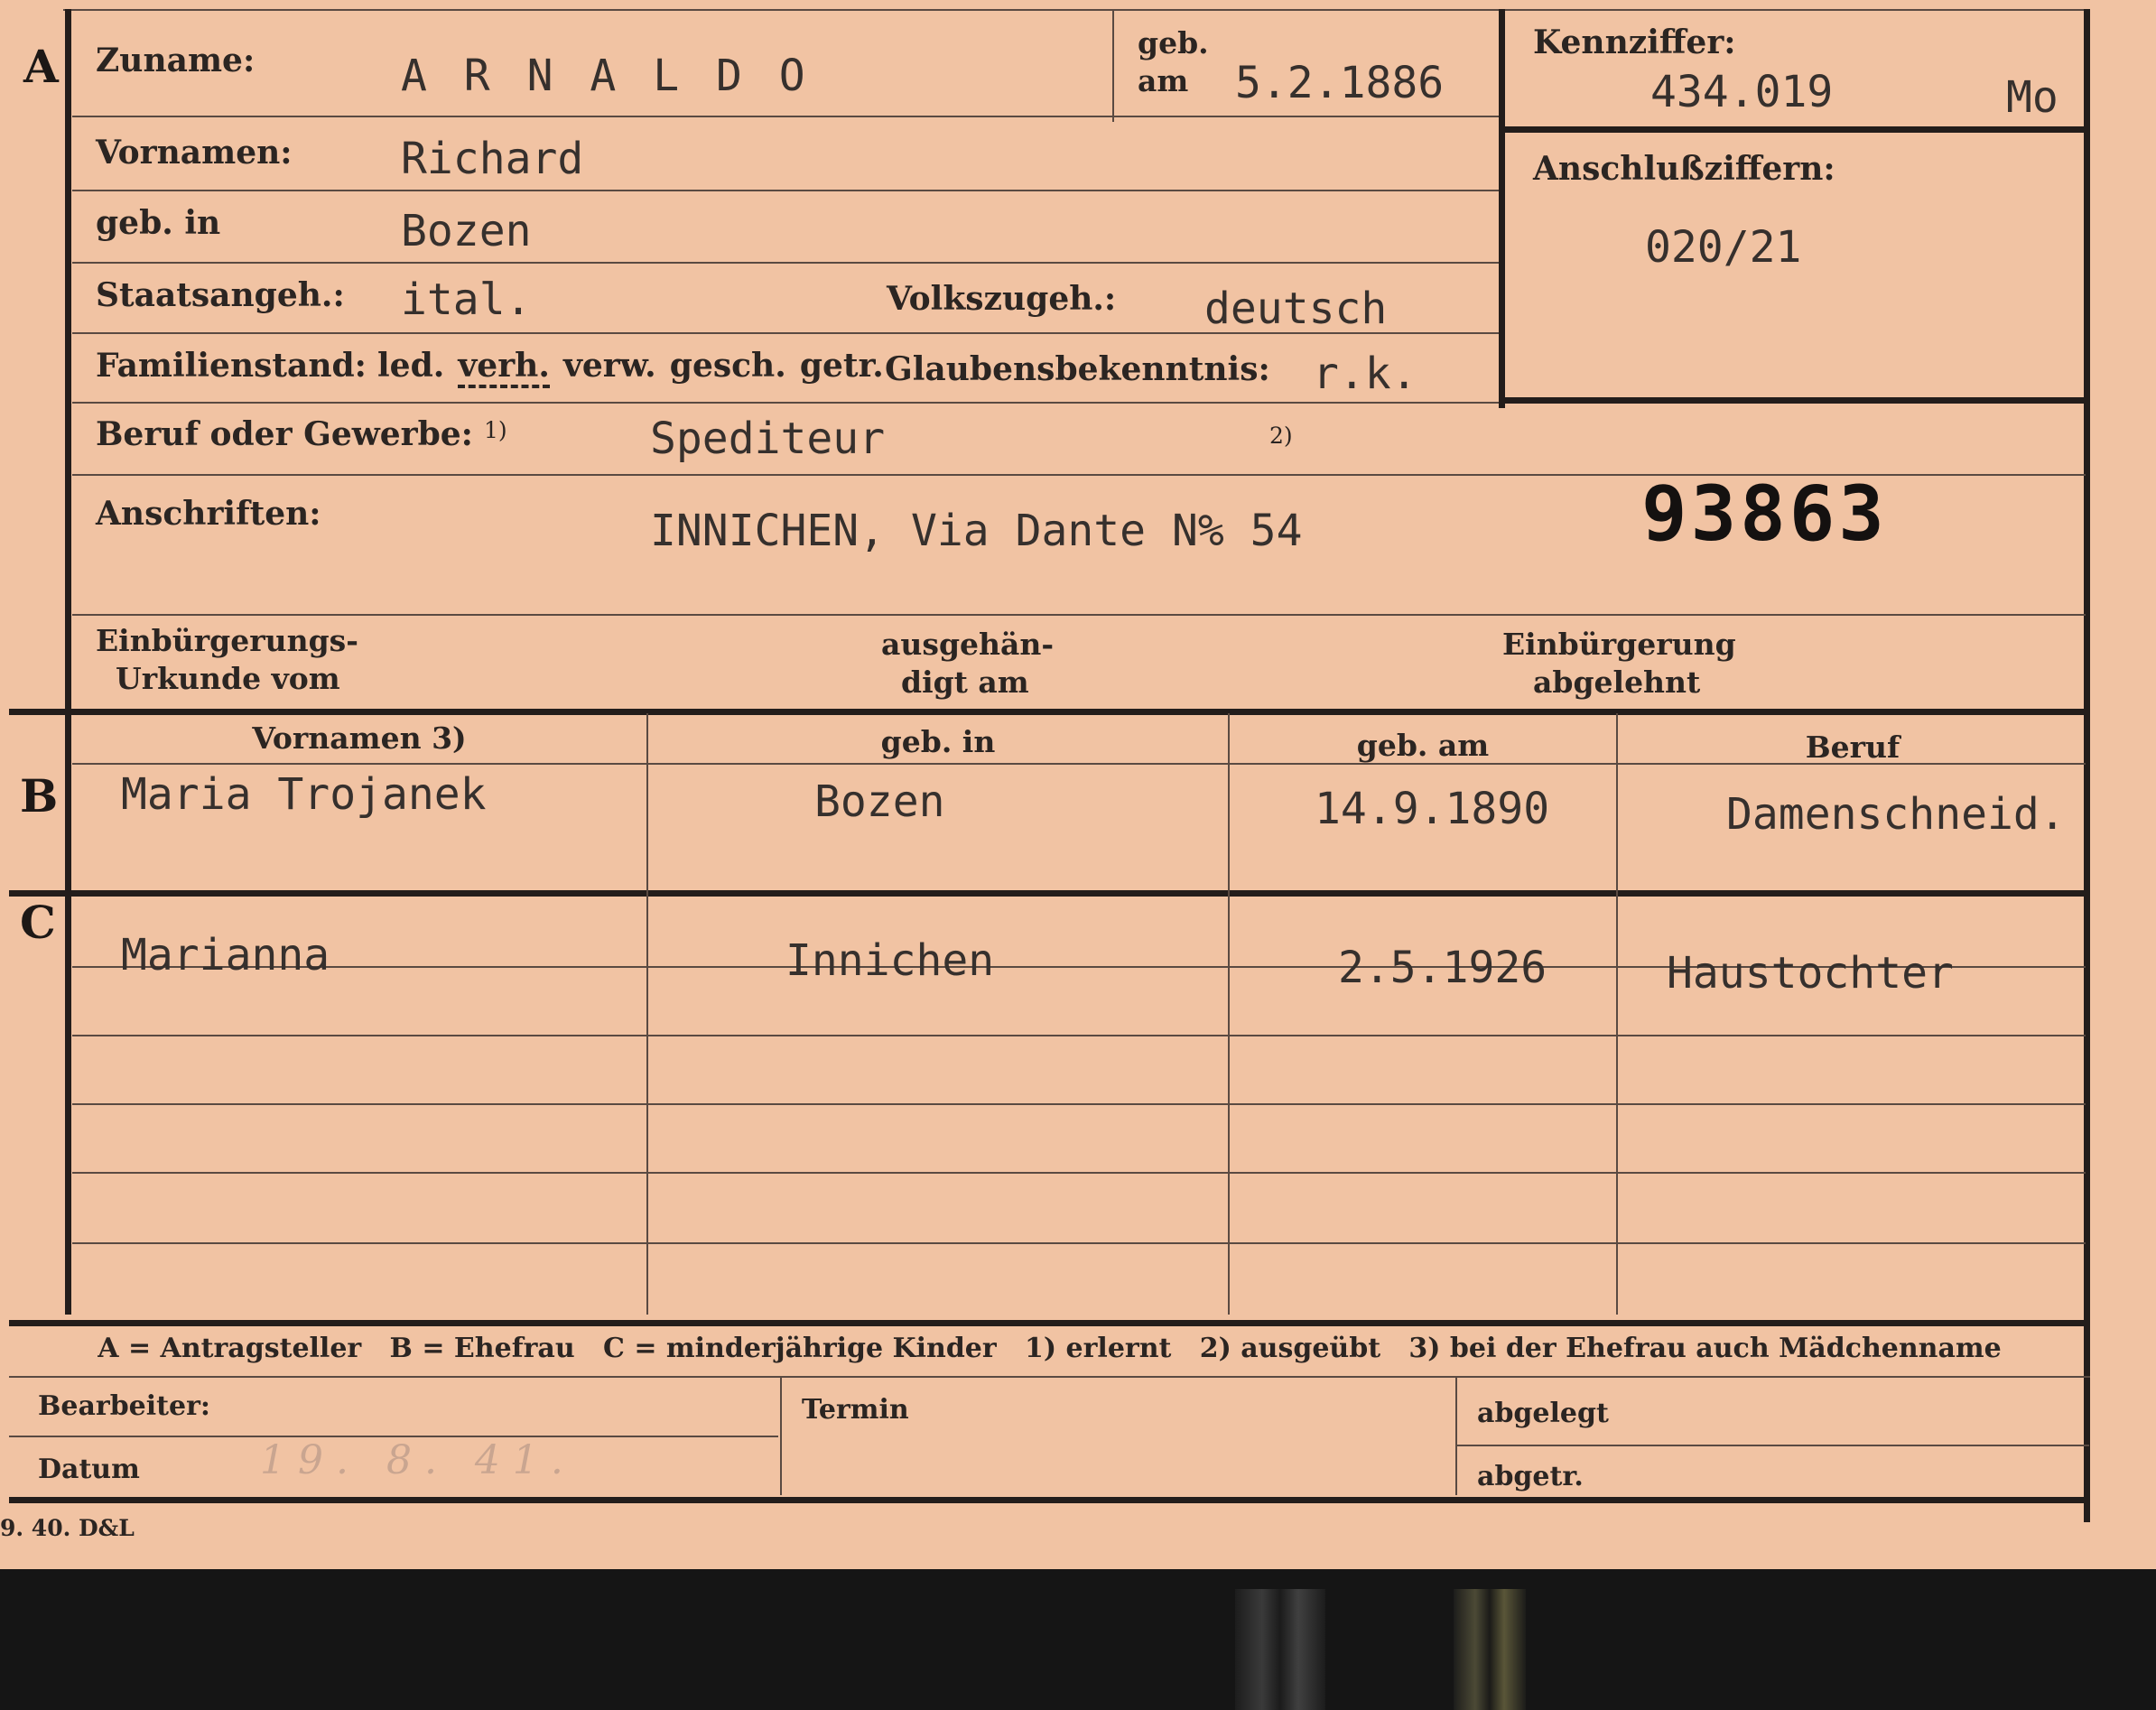  I want to click on naturalization-doc-label-1: Einbürgerungs-, so click(227, 641).